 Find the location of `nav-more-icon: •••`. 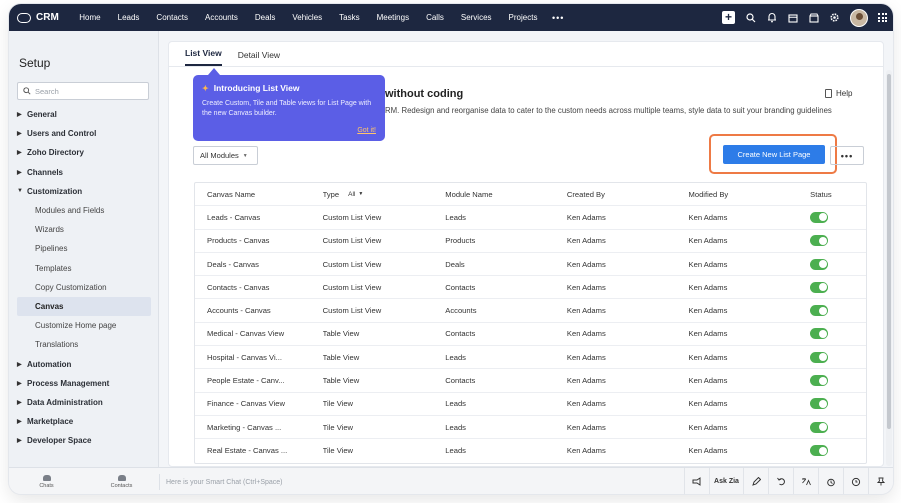

nav-more-icon: ••• is located at coordinates (558, 18).